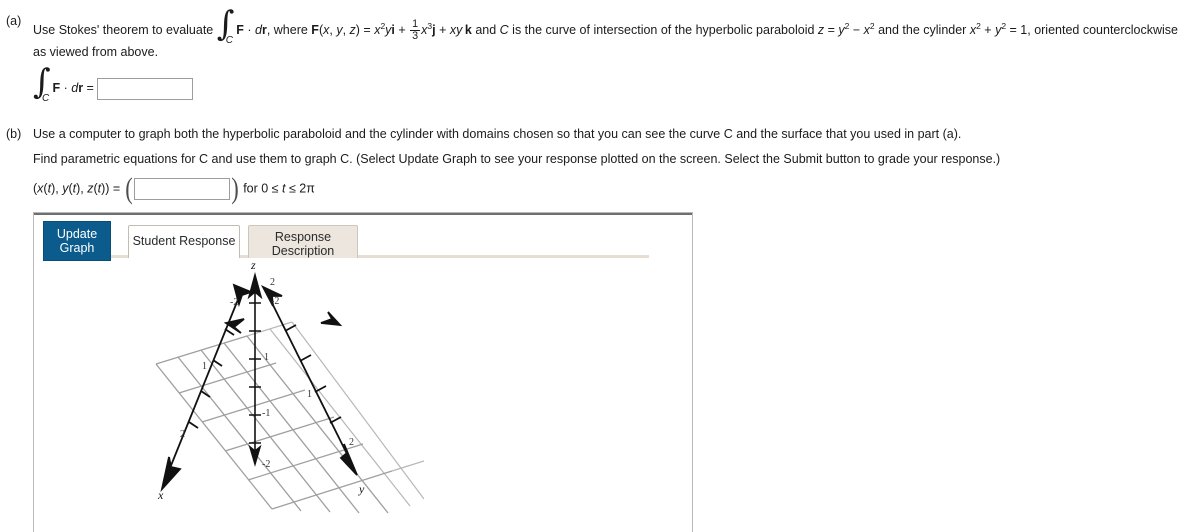 This screenshot has width=1200, height=532. What do you see at coordinates (287, 30) in the screenshot?
I see `where-text: , where` at bounding box center [287, 30].